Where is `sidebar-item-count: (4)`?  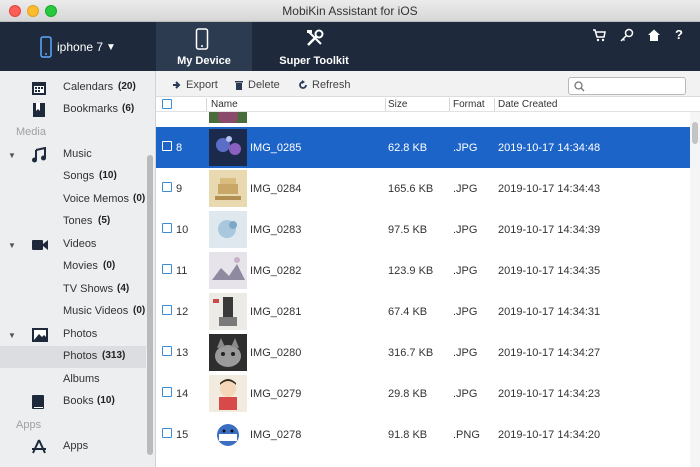
sidebar-item-count: (4) is located at coordinates (123, 288).